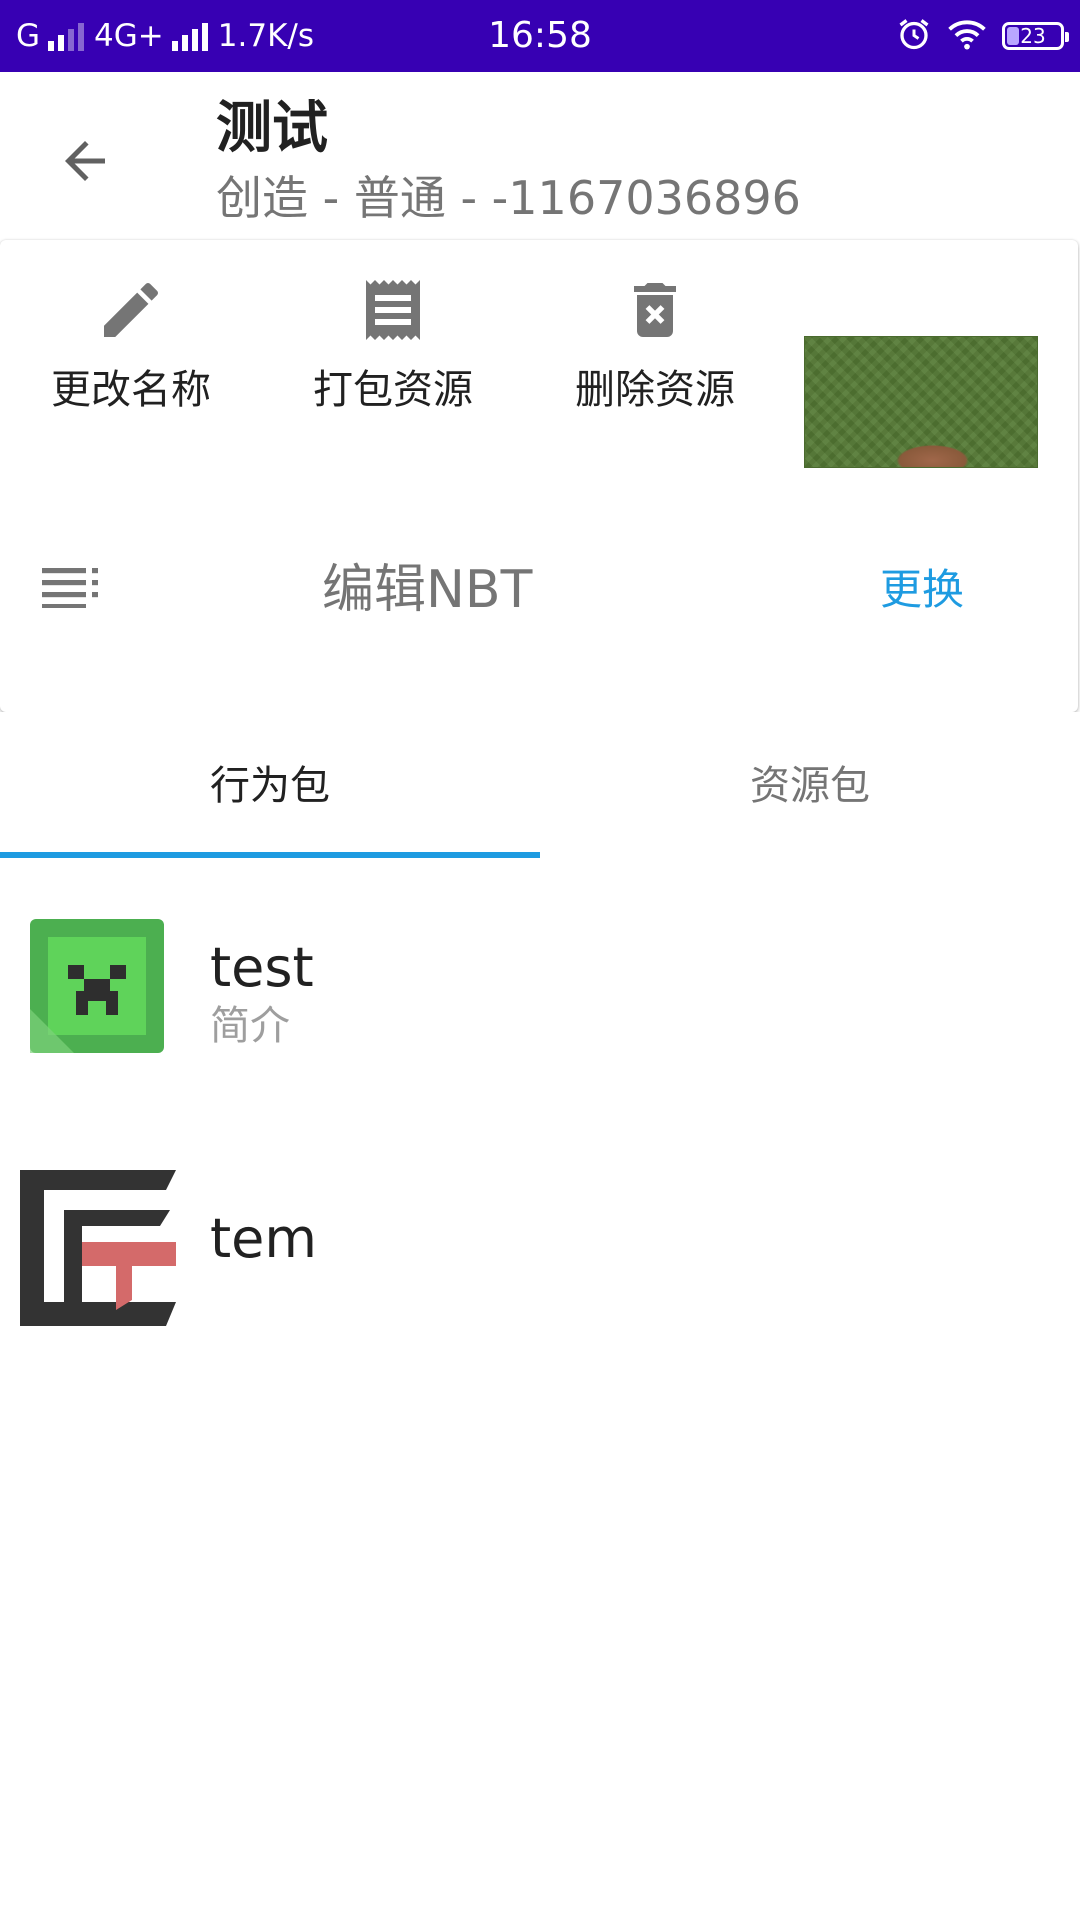 This screenshot has height=1920, width=1080. Describe the element at coordinates (393, 310) in the screenshot. I see `receipt-icon` at that location.